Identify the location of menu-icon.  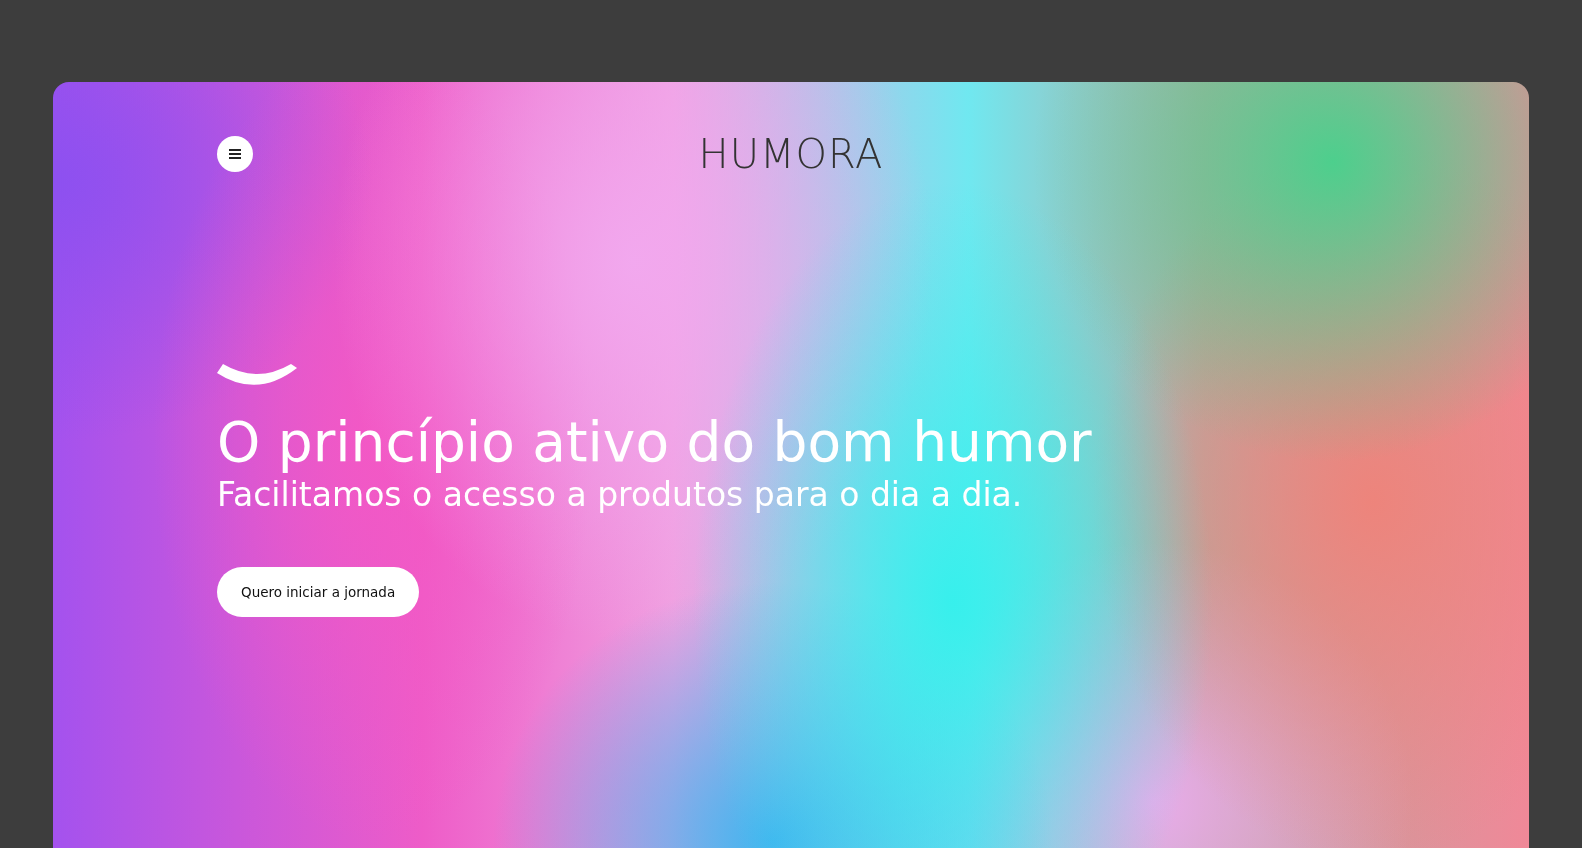
(235, 154).